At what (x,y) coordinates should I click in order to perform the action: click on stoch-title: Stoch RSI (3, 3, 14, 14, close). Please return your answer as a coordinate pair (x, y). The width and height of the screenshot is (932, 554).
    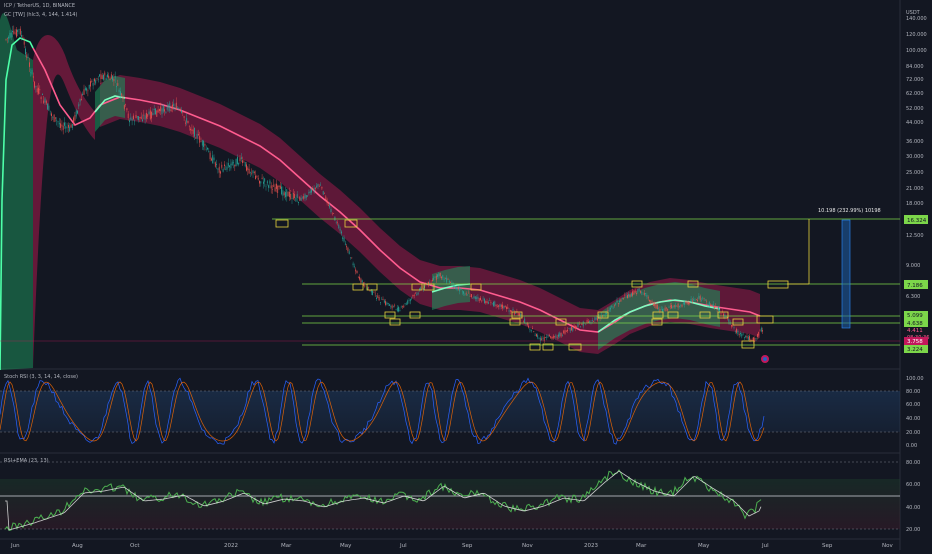
    Looking at the image, I should click on (41, 377).